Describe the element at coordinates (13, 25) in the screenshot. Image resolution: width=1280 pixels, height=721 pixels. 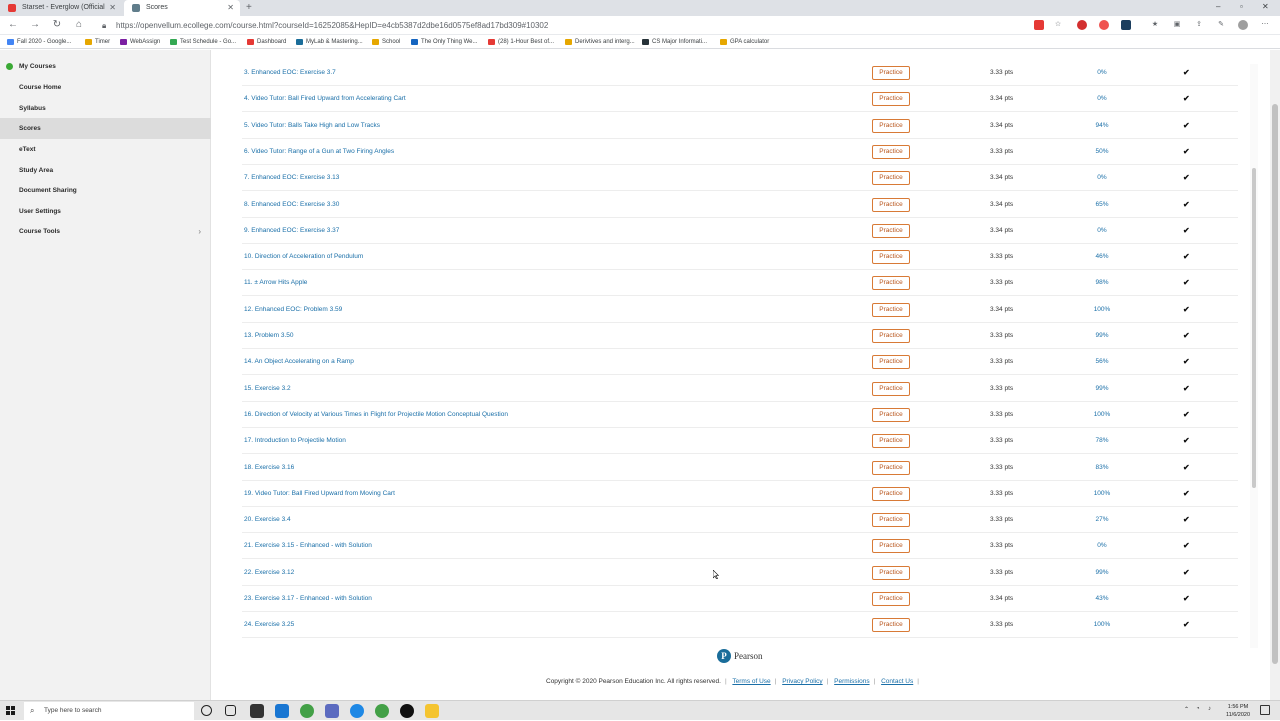
I see `back-icon: ←` at that location.